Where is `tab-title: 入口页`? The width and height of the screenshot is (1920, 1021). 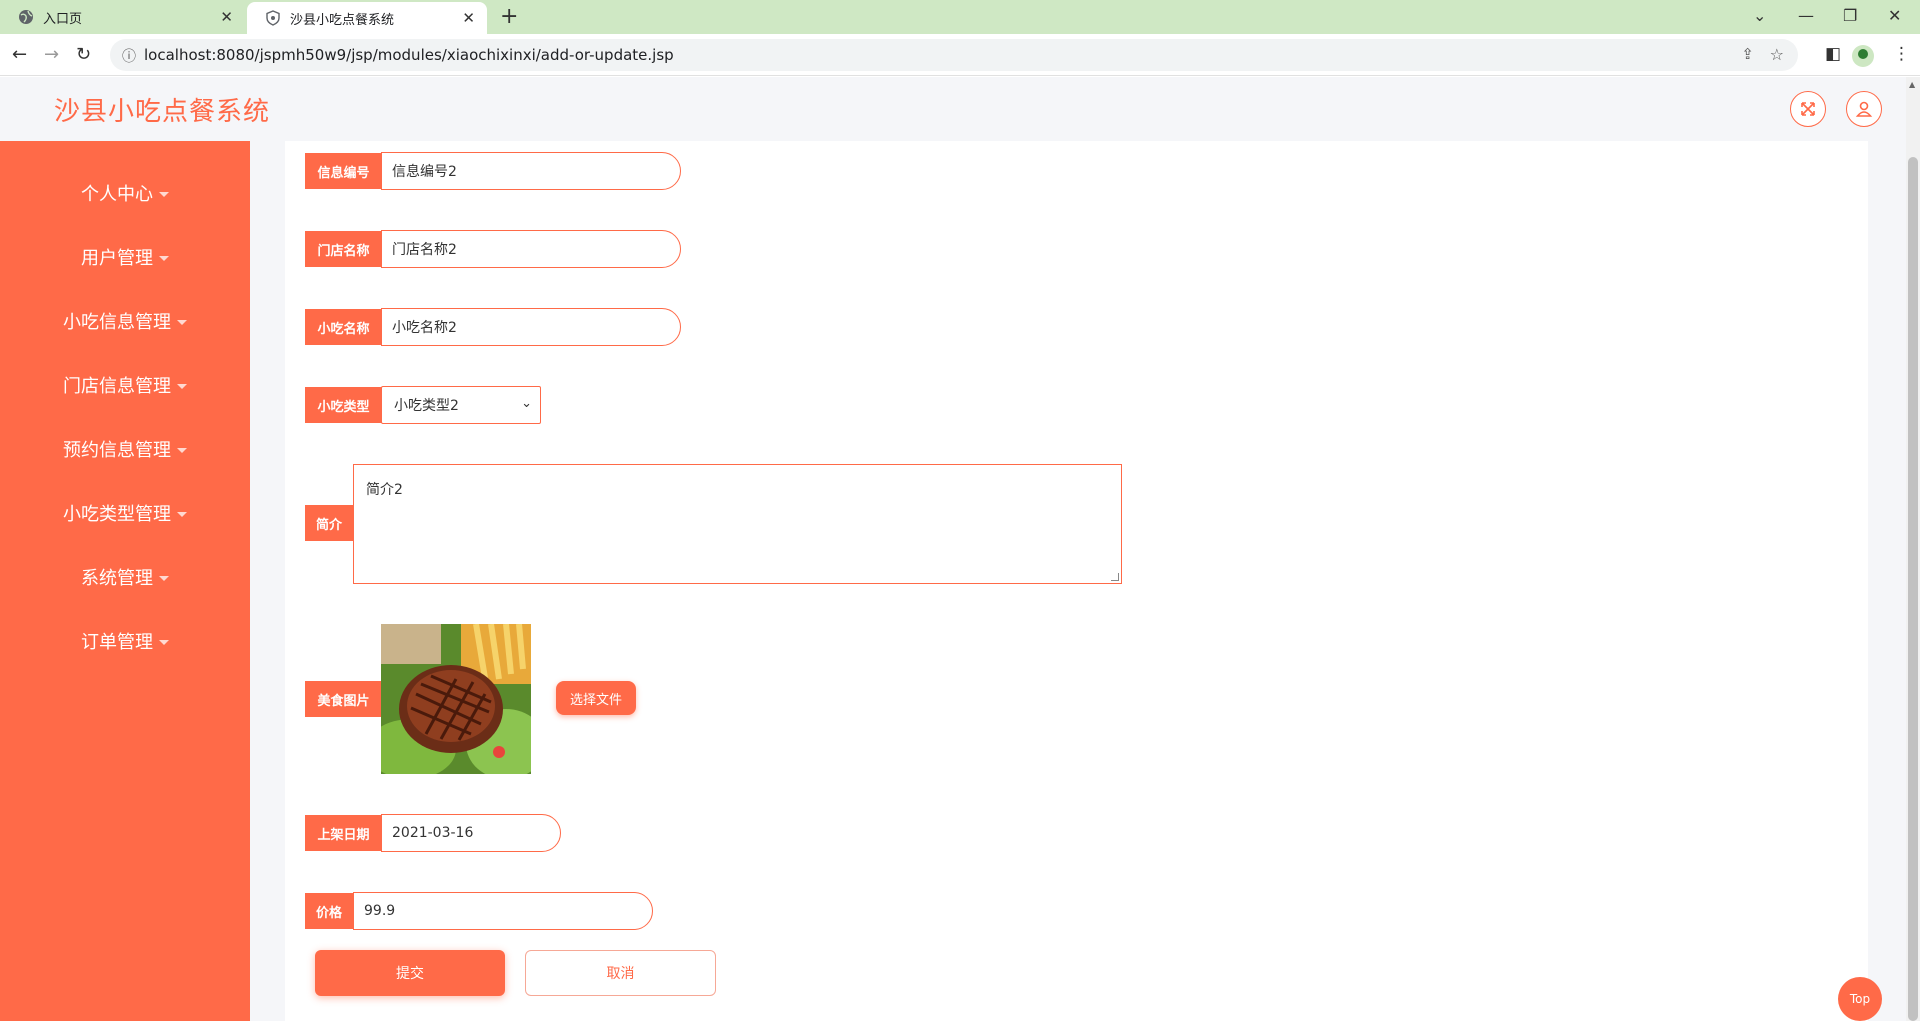
tab-title: 入口页 is located at coordinates (63, 19).